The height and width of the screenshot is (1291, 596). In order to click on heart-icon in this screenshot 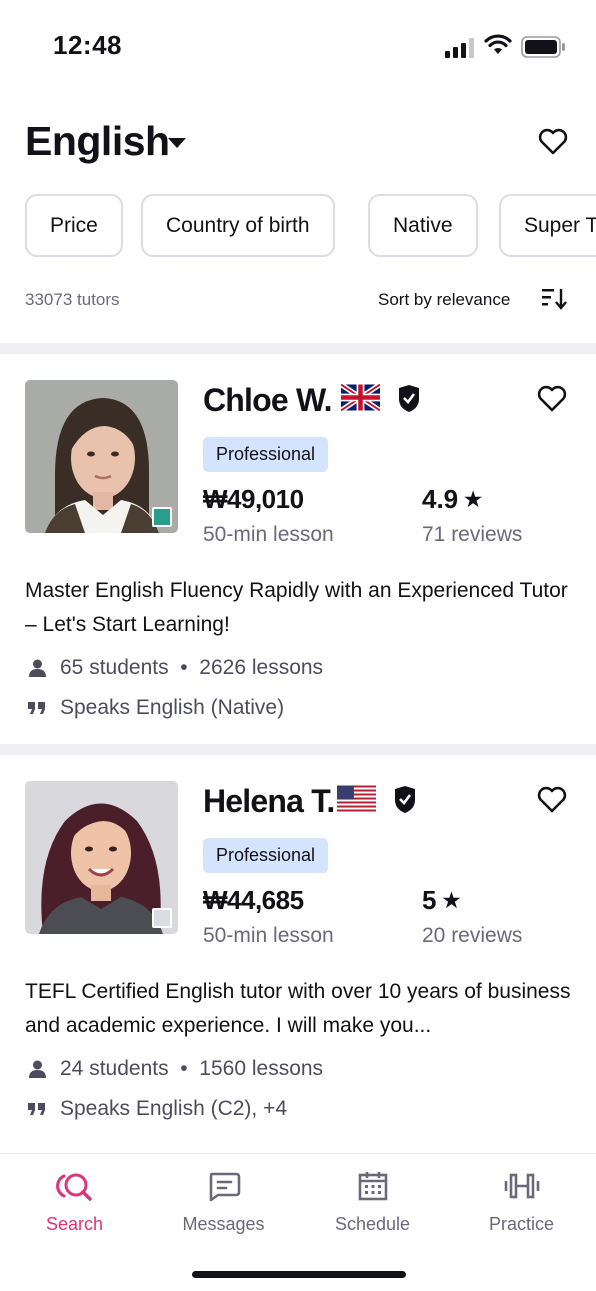, I will do `click(553, 141)`.